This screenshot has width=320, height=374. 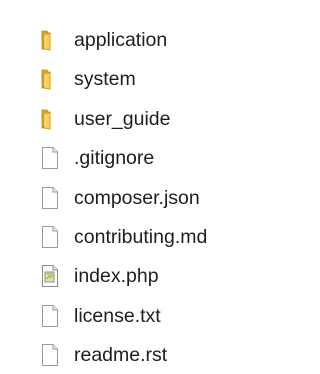 I want to click on list-item-file-readme-rst: readme.rst, so click(x=142, y=353).